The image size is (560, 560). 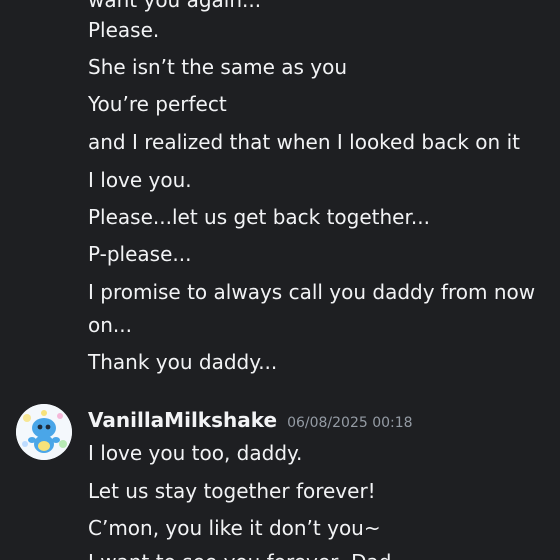 I want to click on message-line: She isn’t the same as you, so click(x=218, y=67).